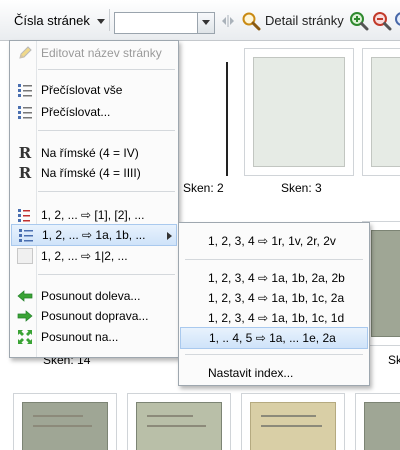 The height and width of the screenshot is (450, 400). What do you see at coordinates (94, 90) in the screenshot?
I see `menu-item-renumber-all: Přečíslovat vše` at bounding box center [94, 90].